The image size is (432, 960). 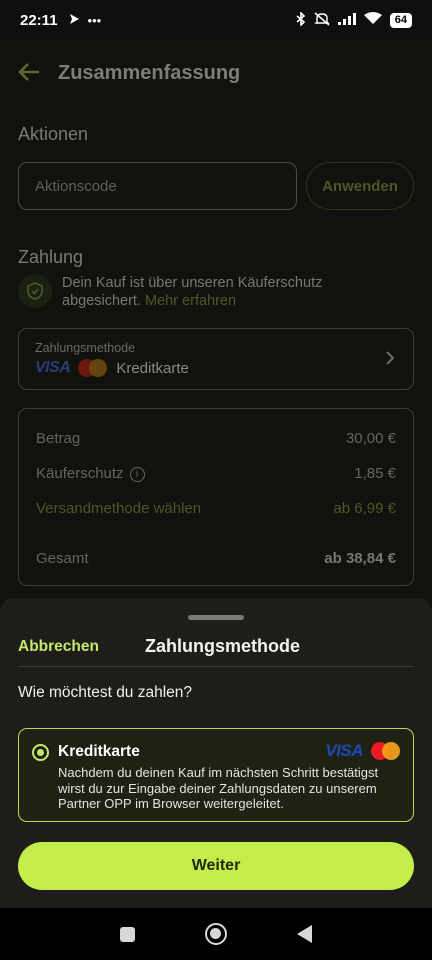 I want to click on summary-row-amount: Betrag 30,00 €, so click(x=216, y=438).